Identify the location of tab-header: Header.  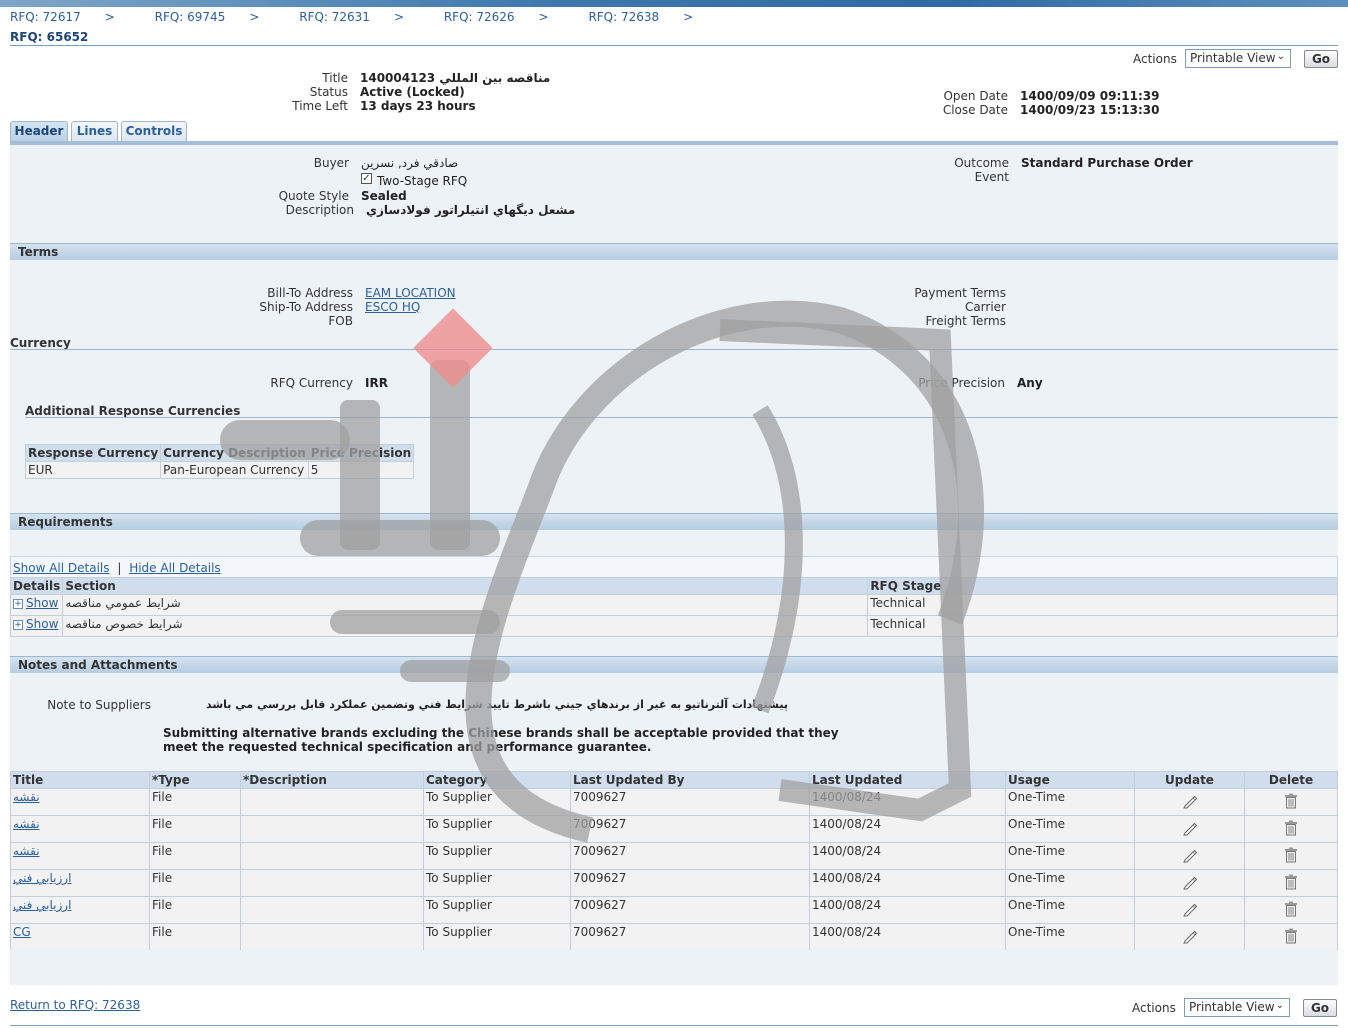
(39, 131).